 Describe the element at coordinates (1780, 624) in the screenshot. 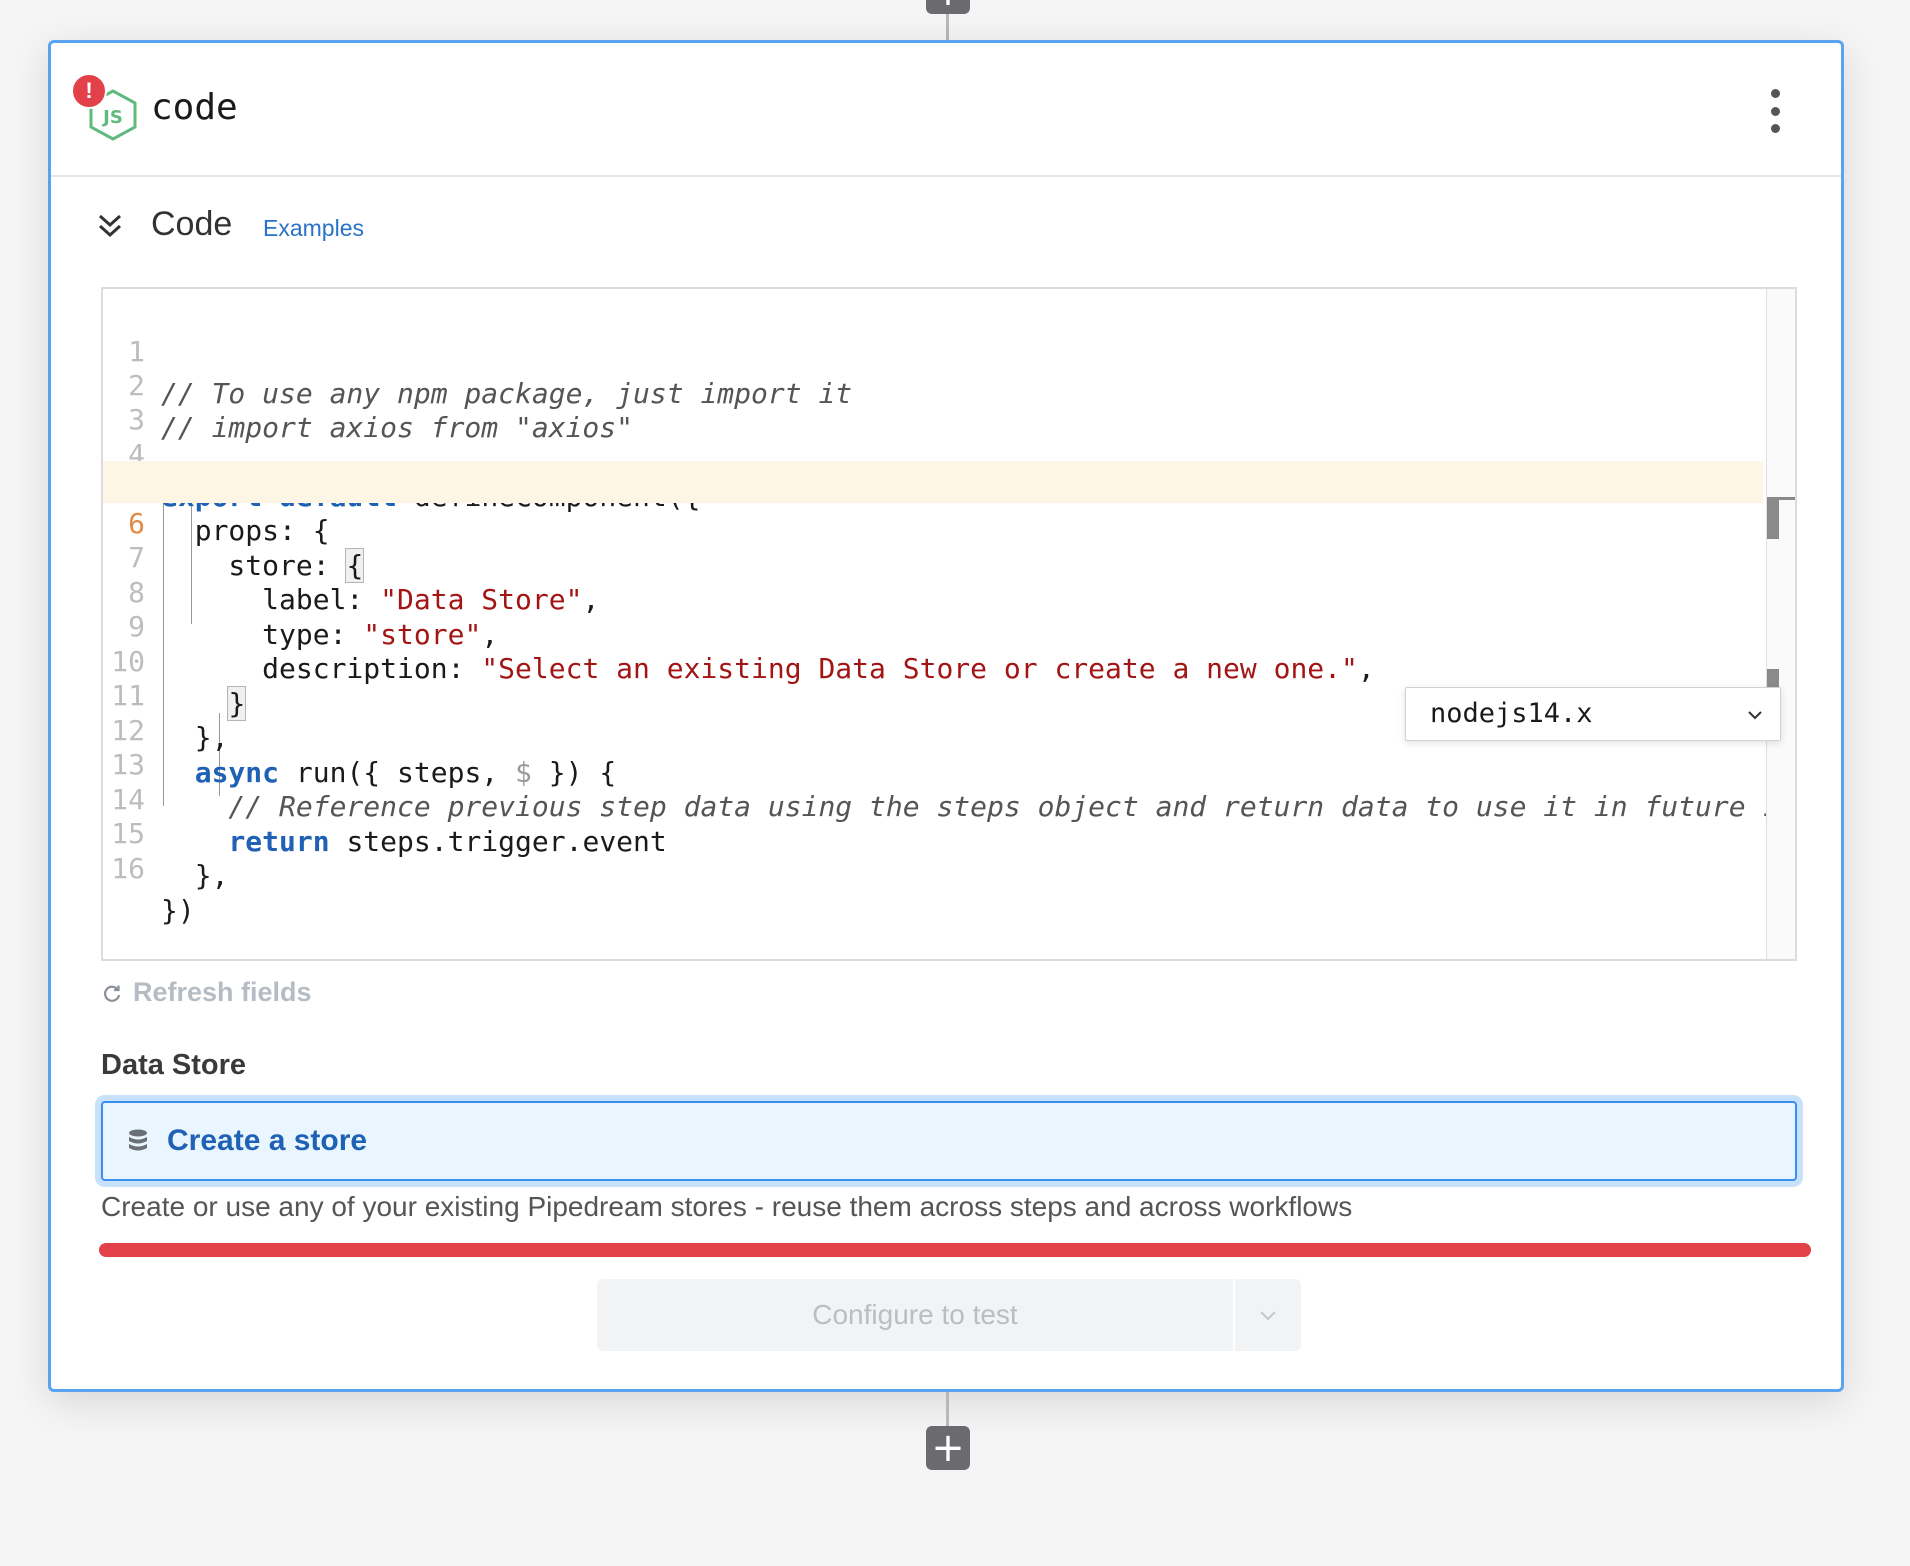

I see `editor-scrollbar` at that location.